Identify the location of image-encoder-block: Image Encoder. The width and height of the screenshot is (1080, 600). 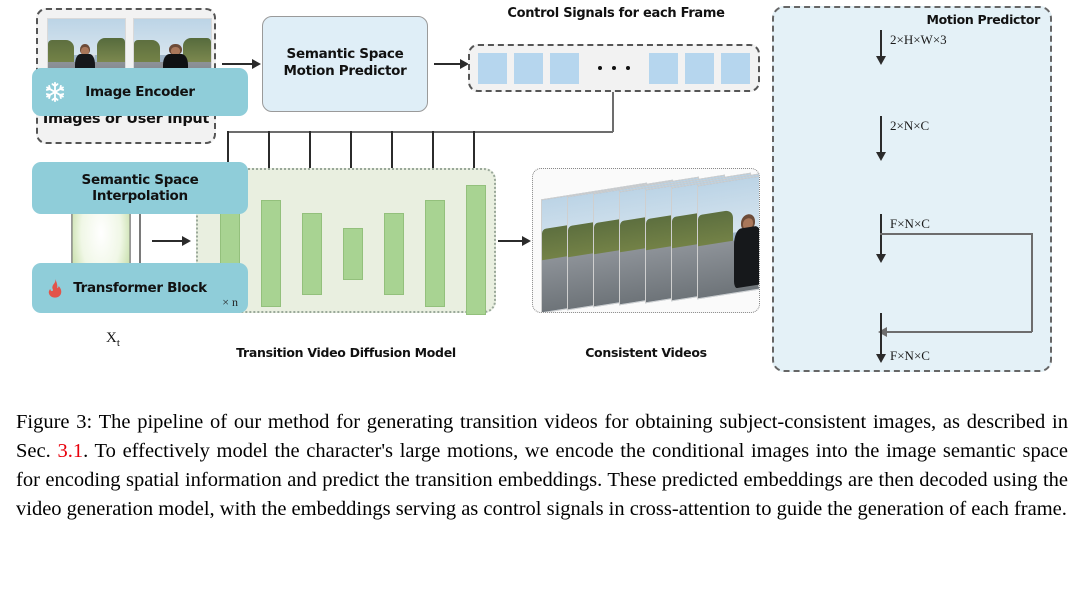
(140, 92).